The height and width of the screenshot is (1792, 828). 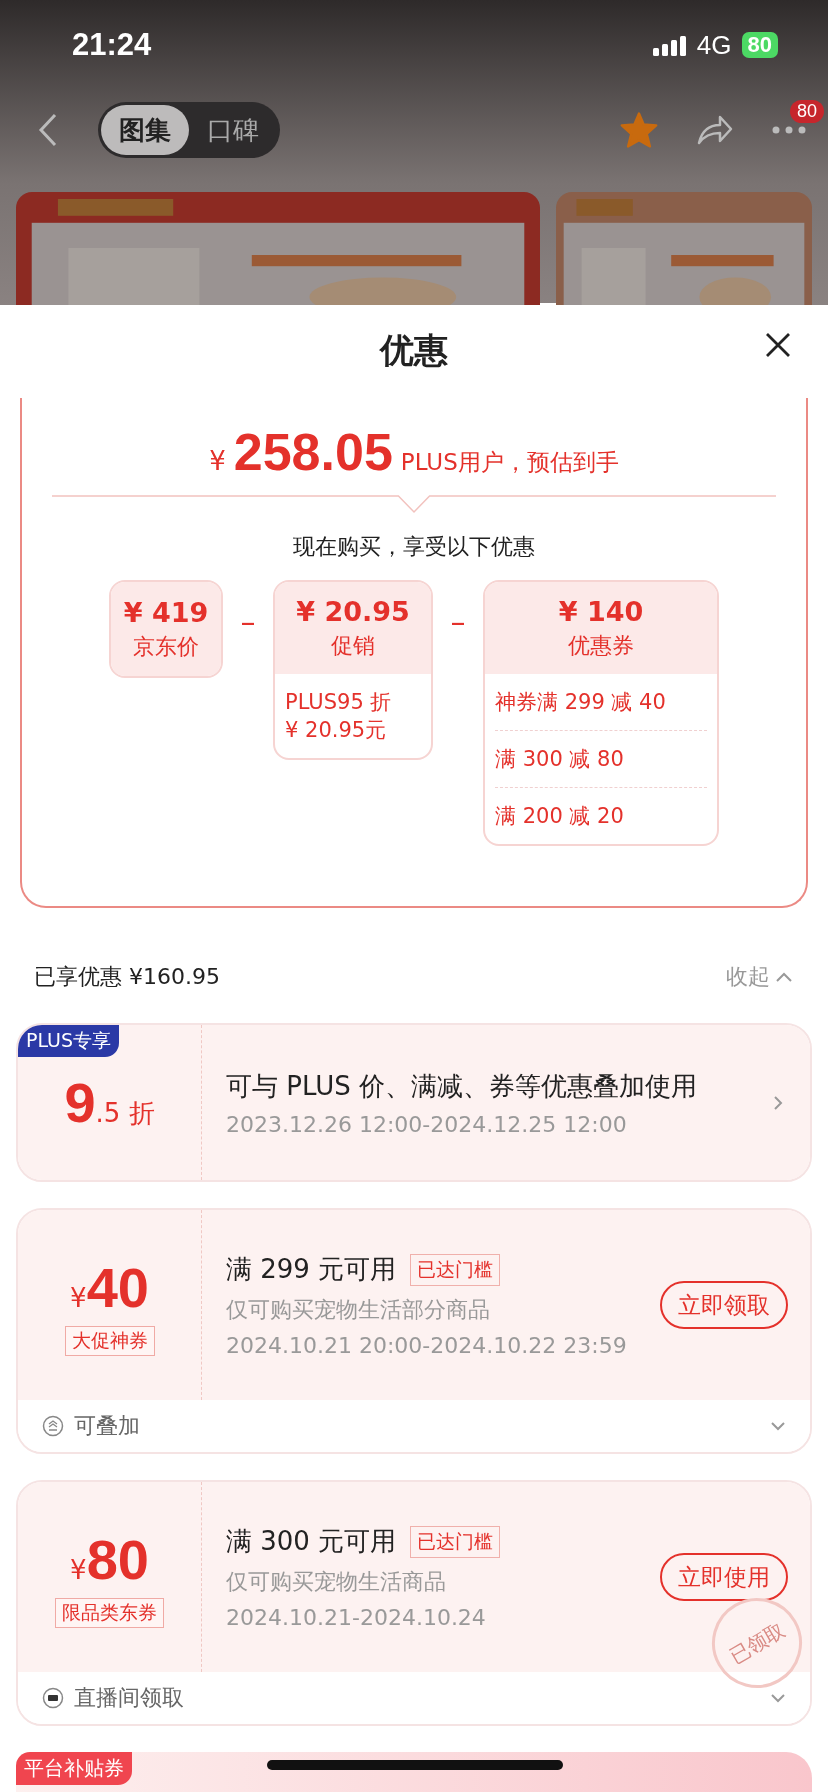 I want to click on coupon-footer-note: 直播间领取, so click(x=129, y=1698).